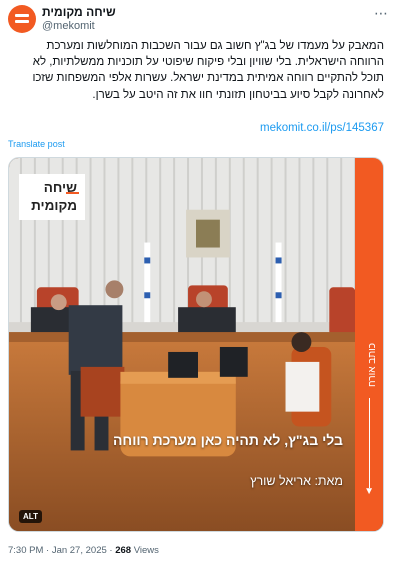 This screenshot has width=401, height=565. Describe the element at coordinates (381, 13) in the screenshot. I see `more-options-icon: ⋯` at that location.